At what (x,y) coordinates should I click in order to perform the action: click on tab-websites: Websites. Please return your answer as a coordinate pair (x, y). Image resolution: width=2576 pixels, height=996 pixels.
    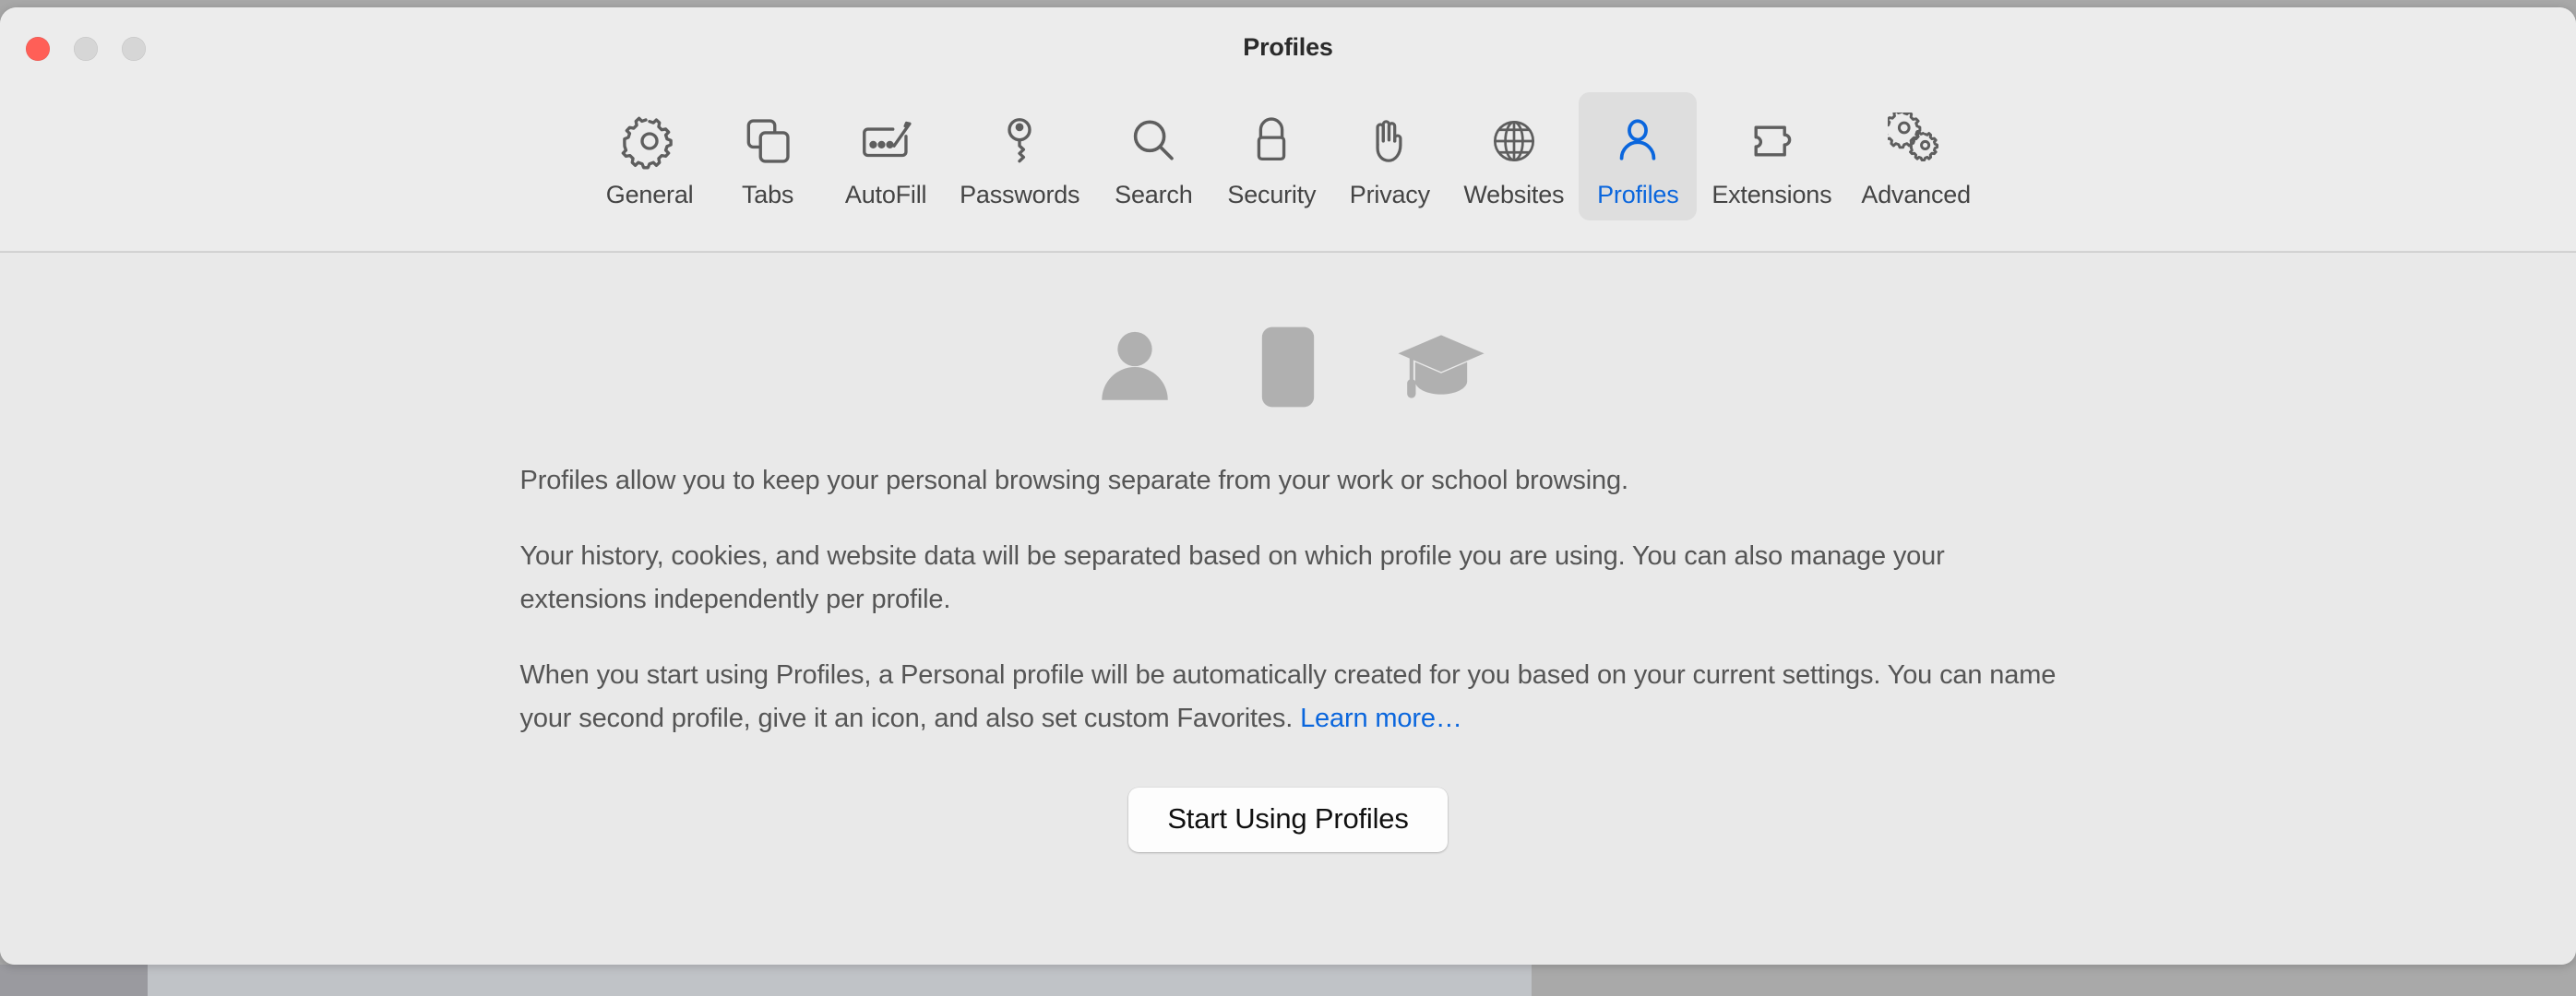
    Looking at the image, I should click on (1514, 156).